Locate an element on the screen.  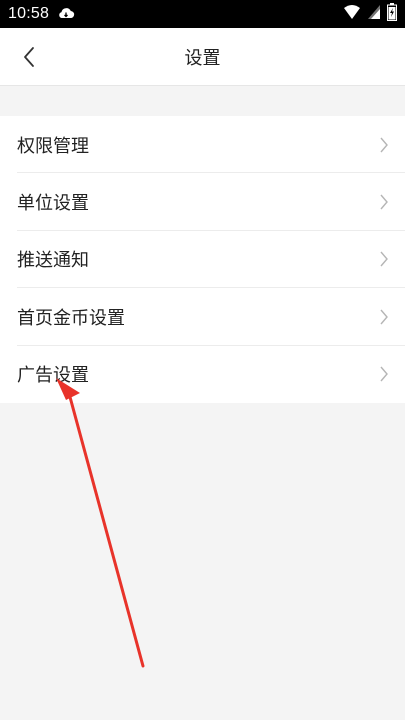
menu-item-label: 单位设置 is located at coordinates (53, 204).